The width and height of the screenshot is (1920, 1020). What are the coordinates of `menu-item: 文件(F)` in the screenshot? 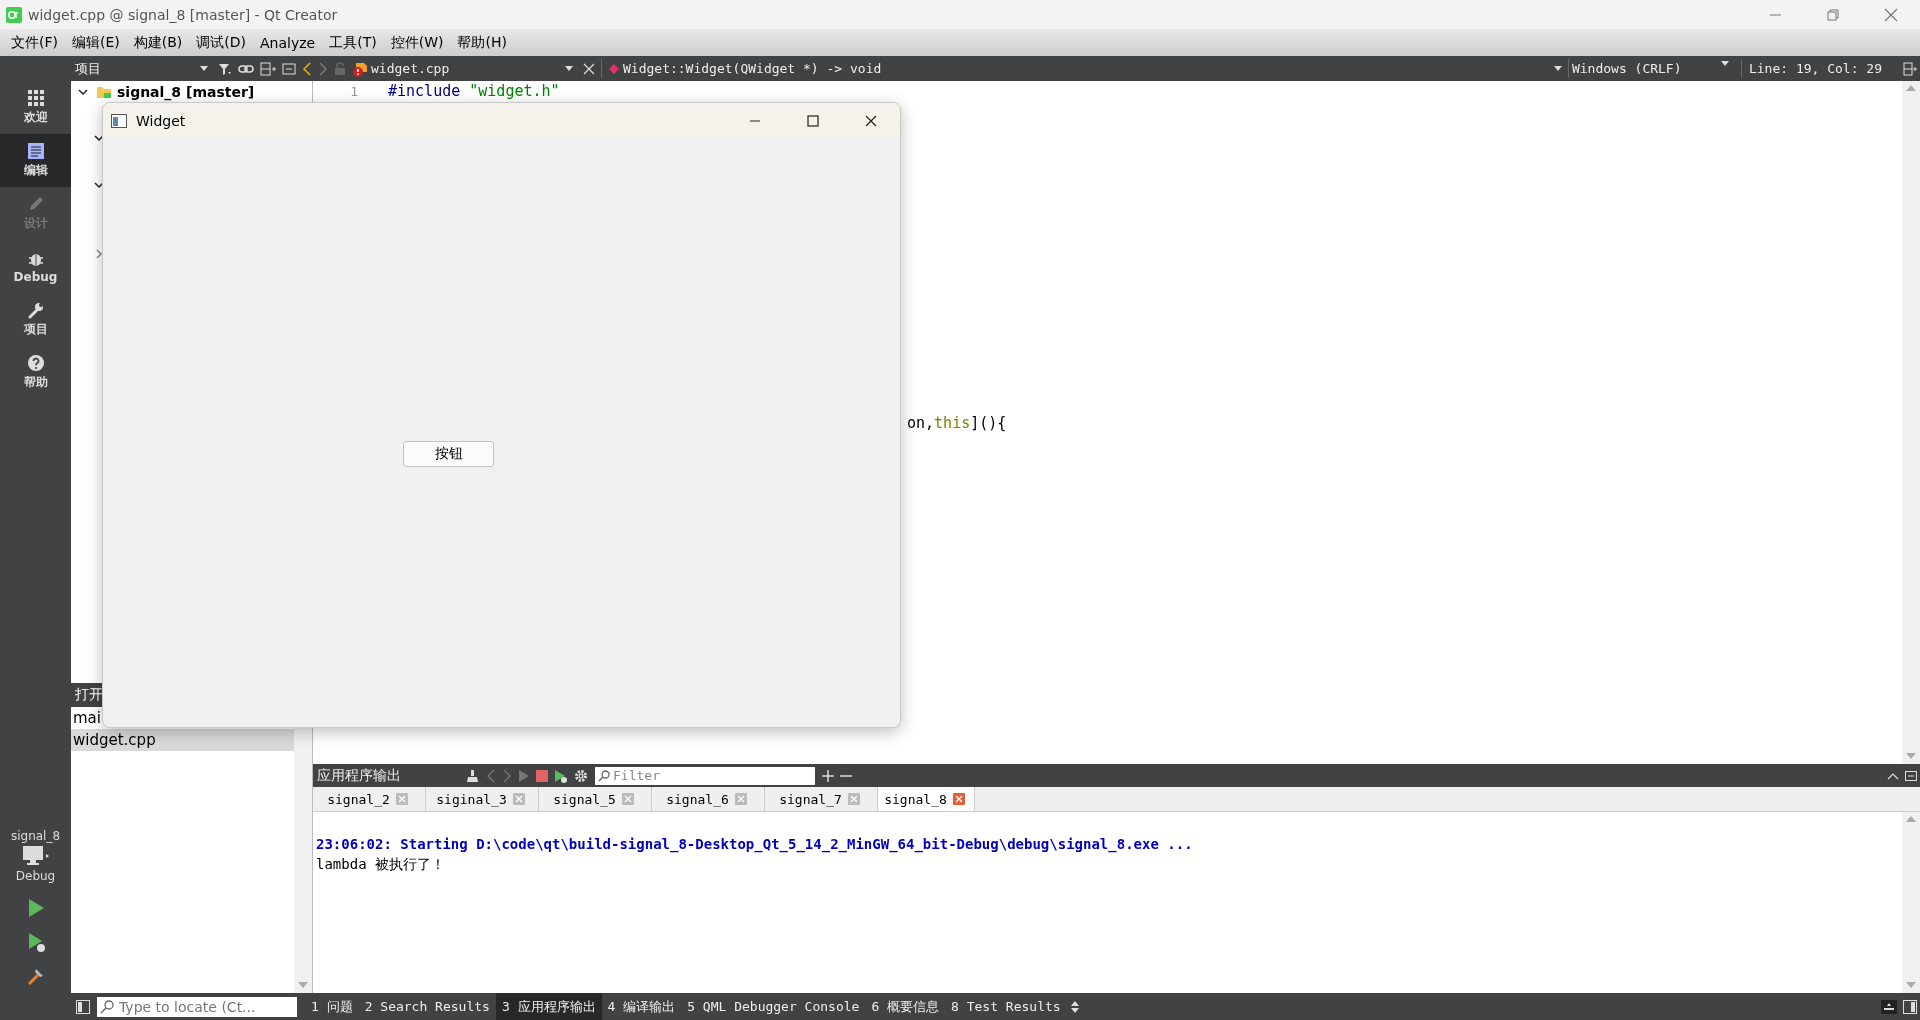 It's located at (34, 42).